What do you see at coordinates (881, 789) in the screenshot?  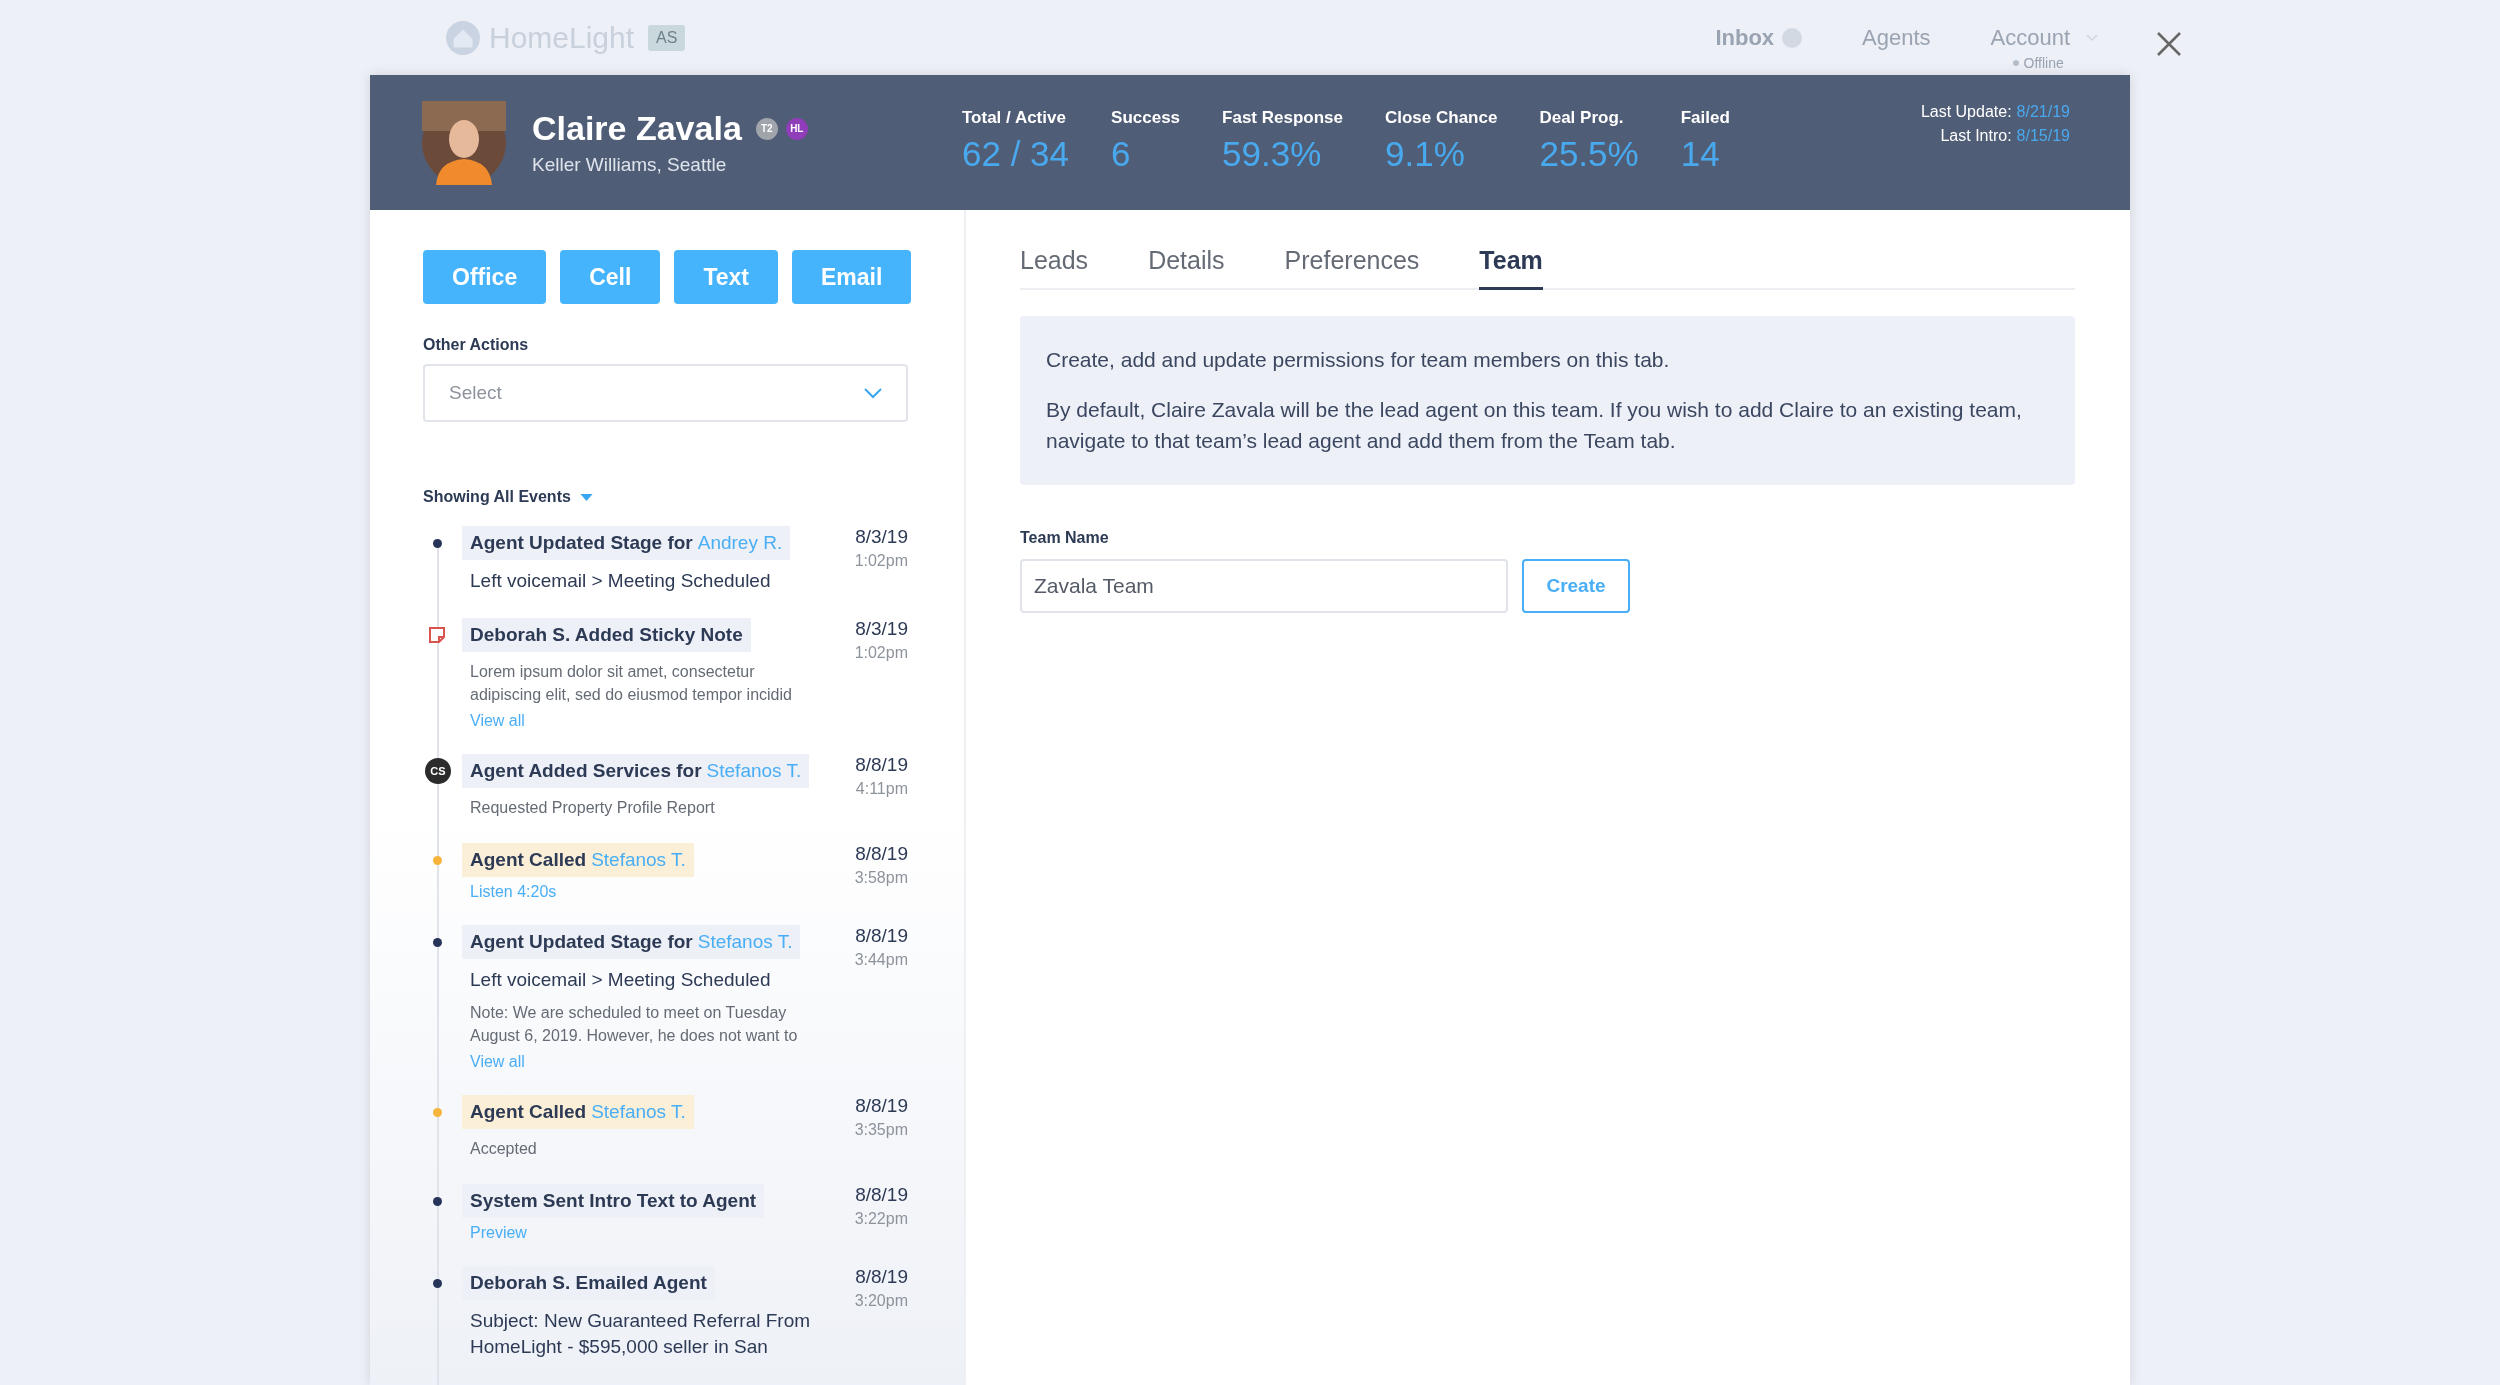 I see `event-time: 4:11pm` at bounding box center [881, 789].